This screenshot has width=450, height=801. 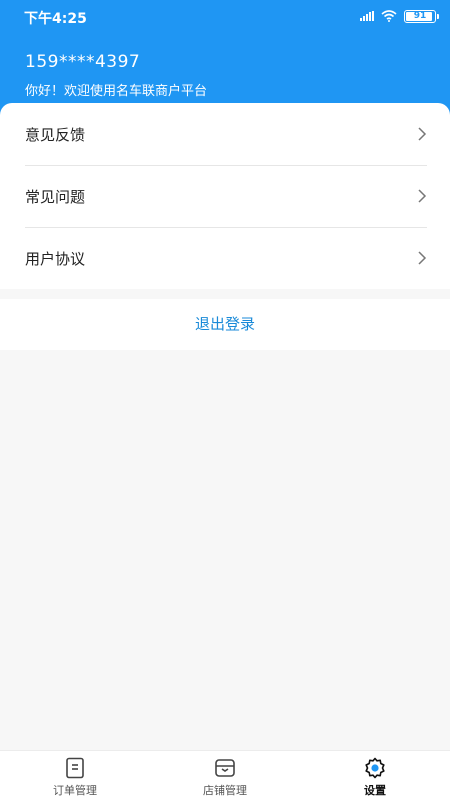 I want to click on logout-button: 退出登录, so click(x=225, y=324).